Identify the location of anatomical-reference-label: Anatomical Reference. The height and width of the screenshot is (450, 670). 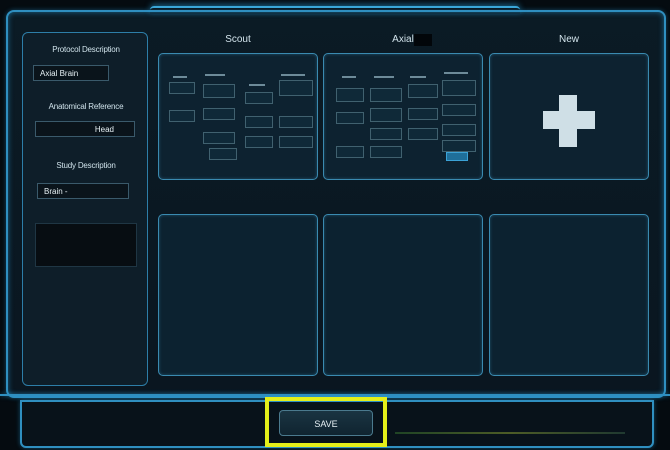
(86, 106).